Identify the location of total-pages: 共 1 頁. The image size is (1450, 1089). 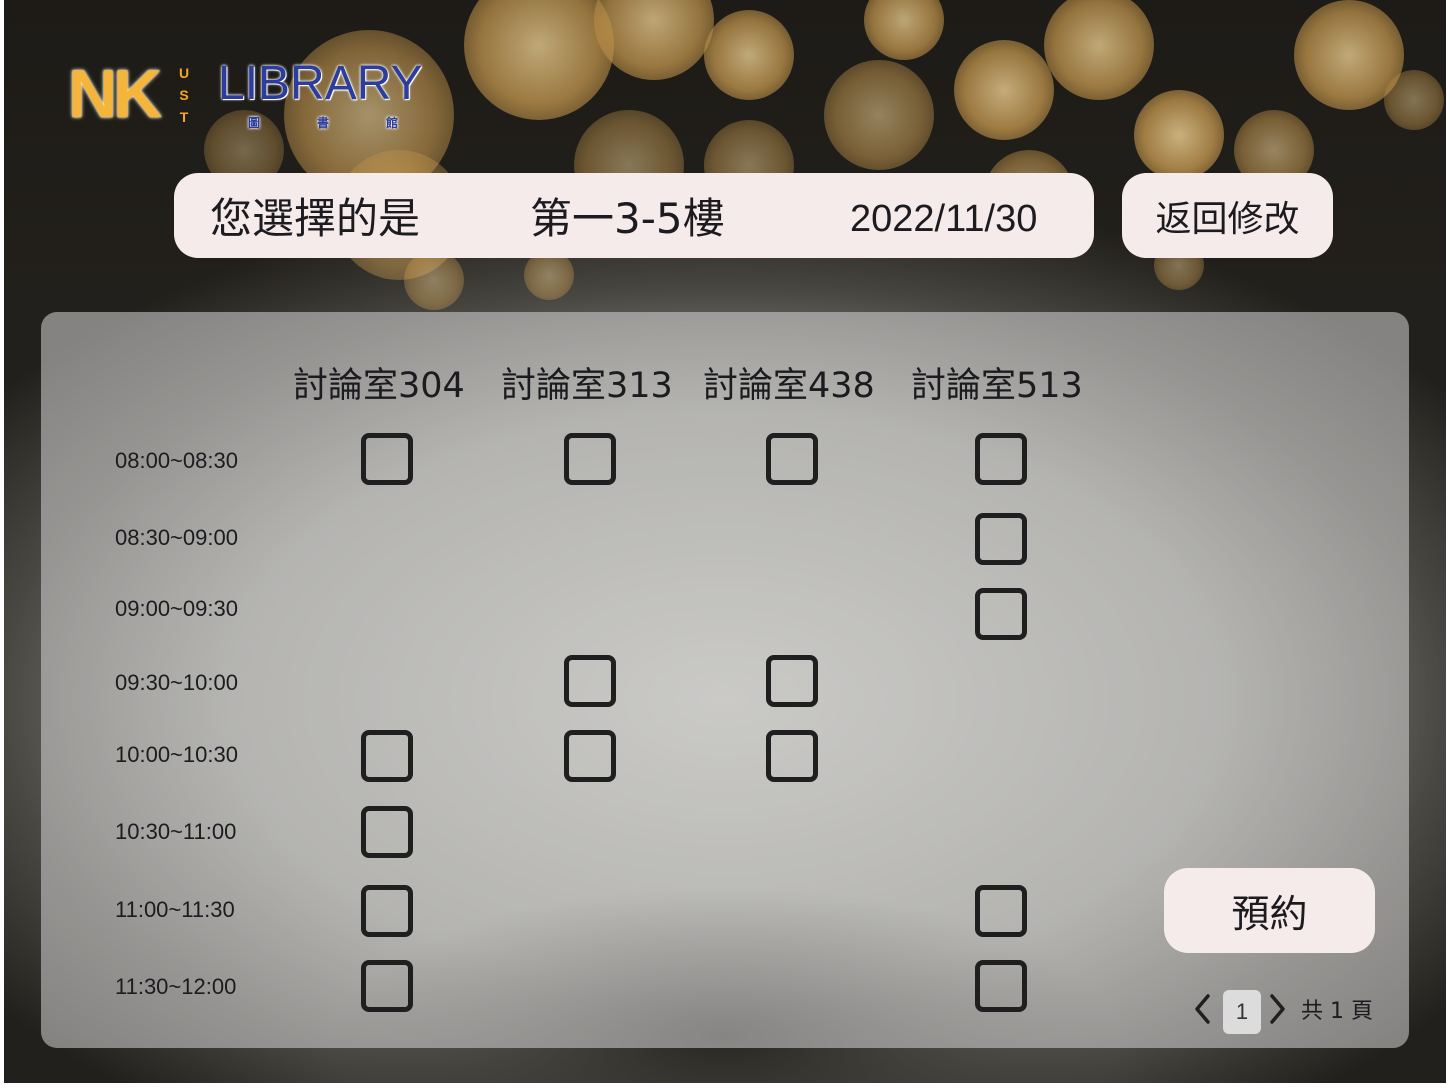
(1337, 1011).